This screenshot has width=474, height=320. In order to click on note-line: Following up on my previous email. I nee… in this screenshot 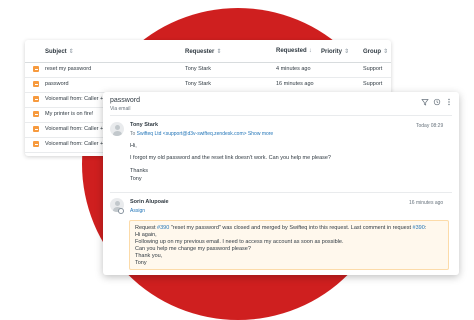, I will do `click(239, 242)`.